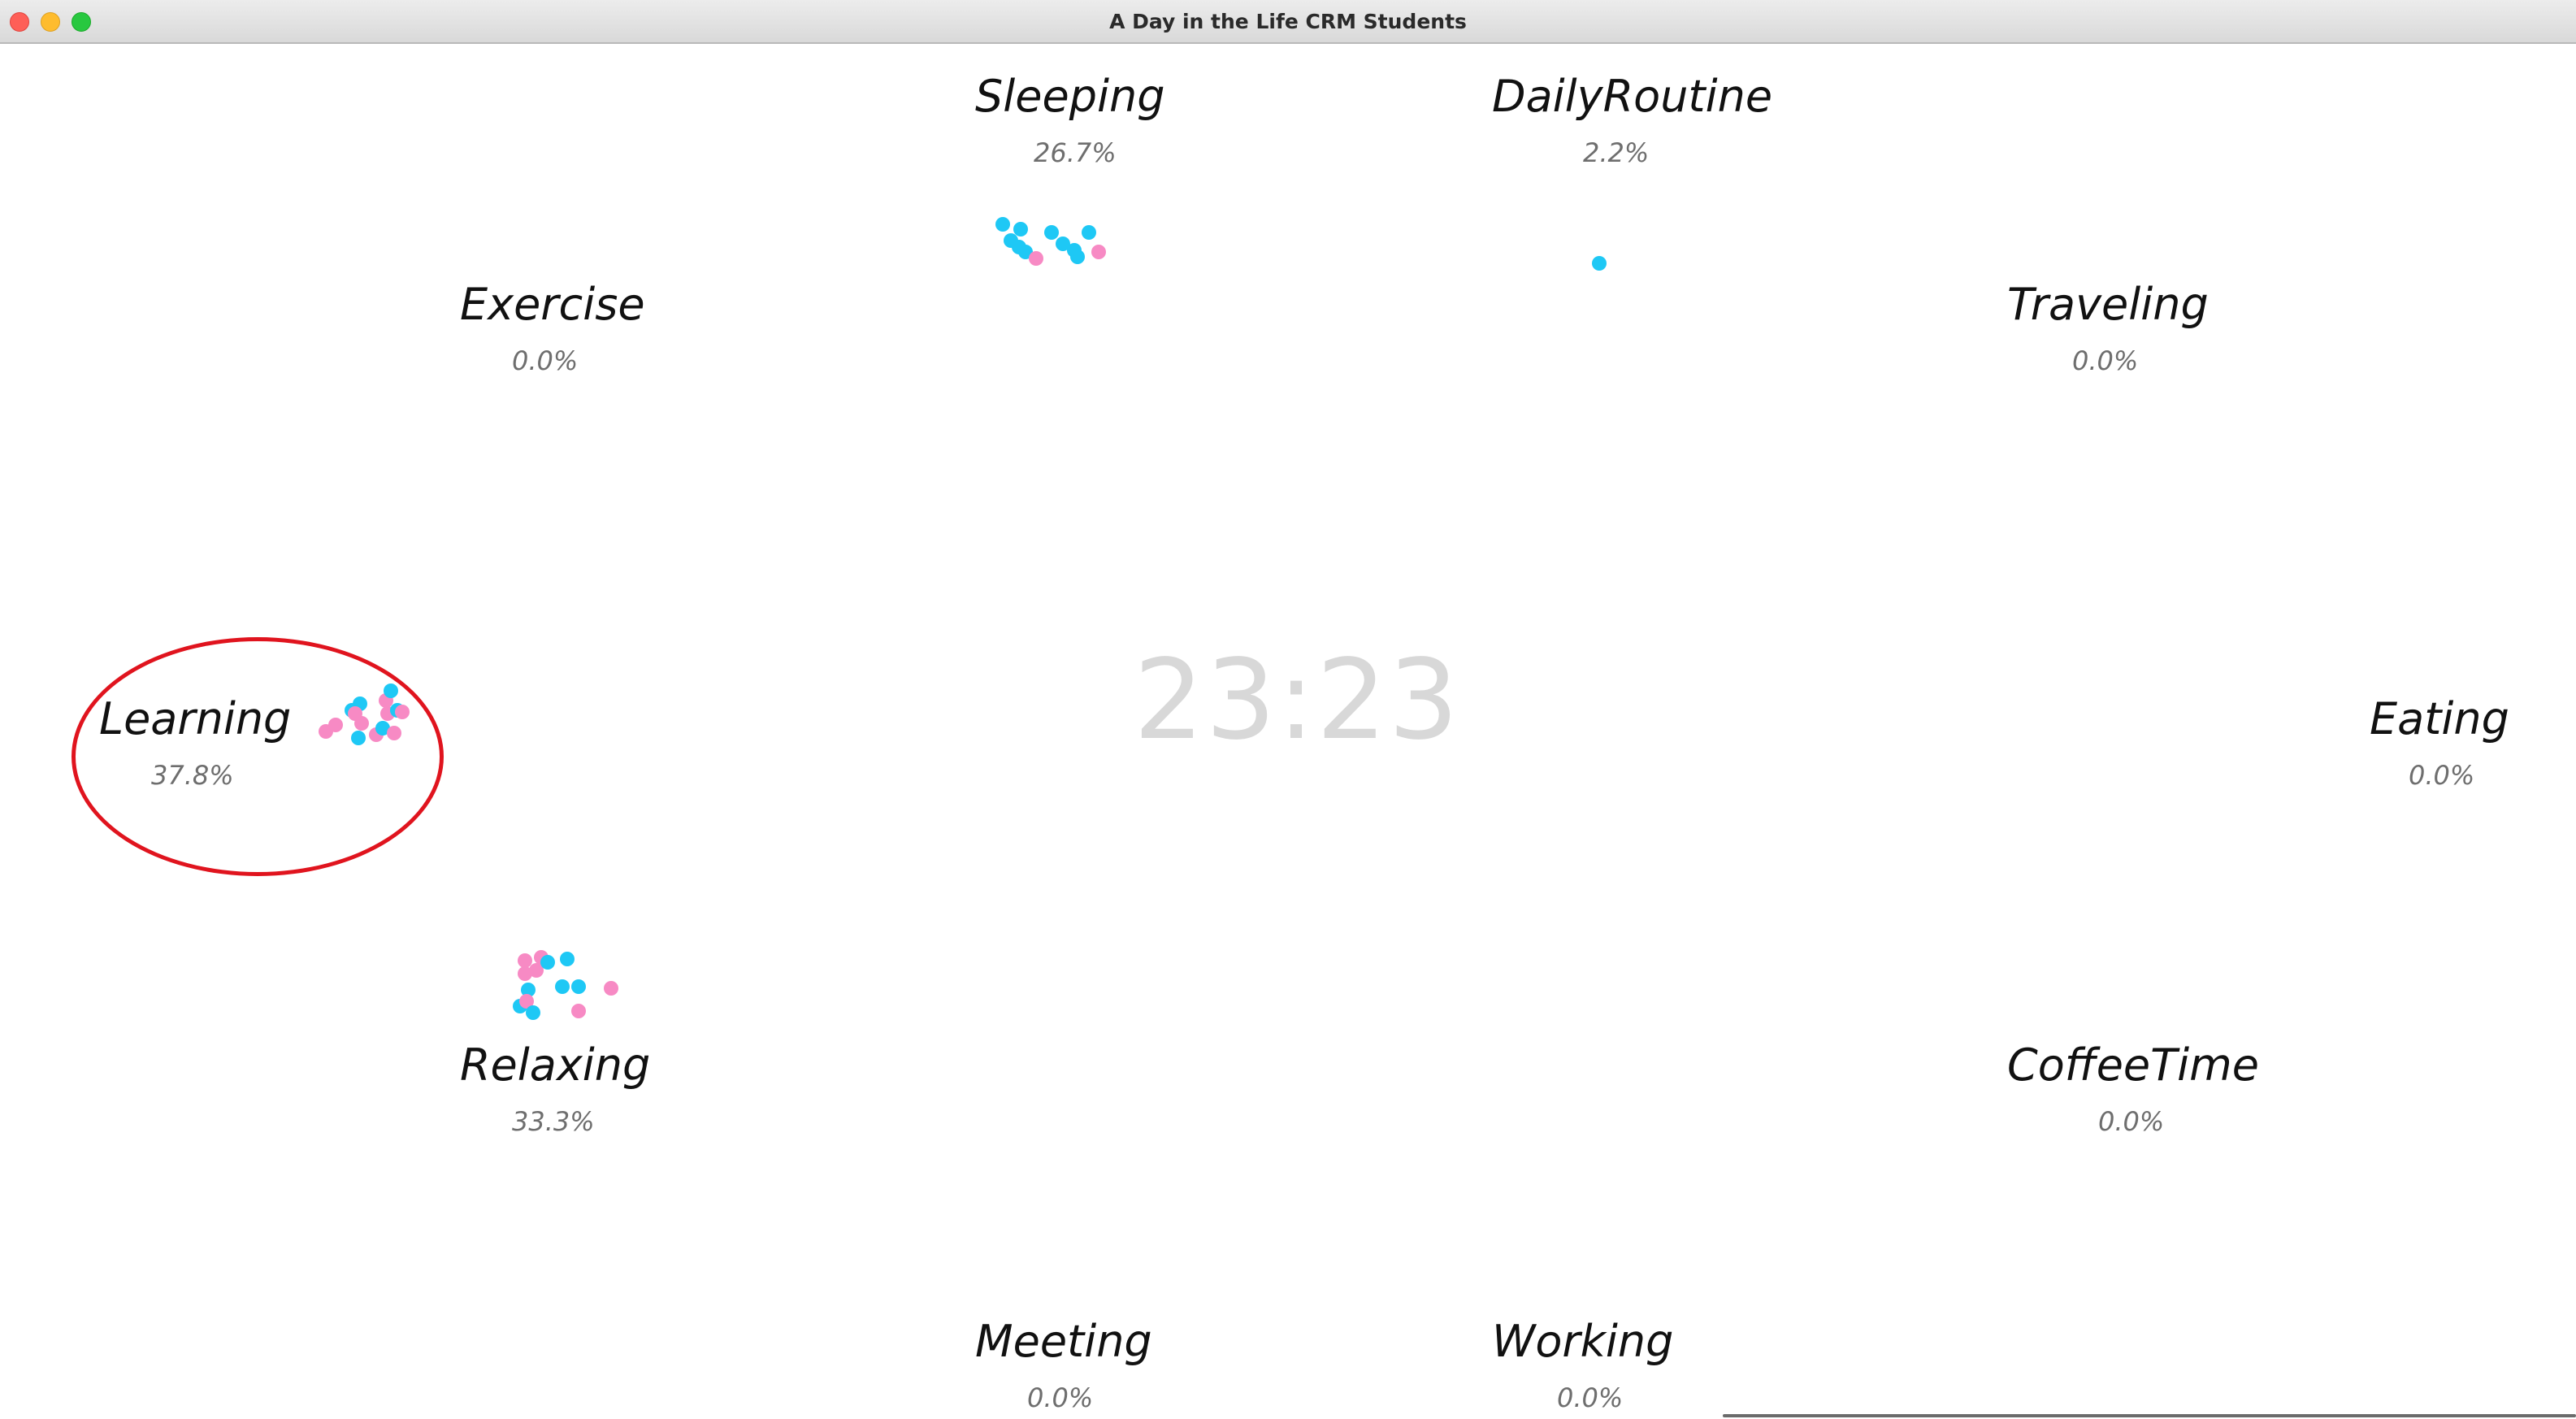  I want to click on activity-meeting: Meeting 0.0%, so click(1063, 1364).